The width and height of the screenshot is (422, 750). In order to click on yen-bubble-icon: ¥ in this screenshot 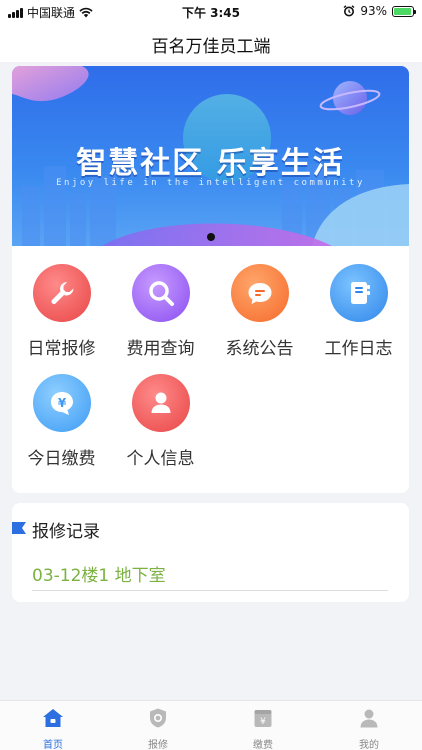, I will do `click(61, 403)`.